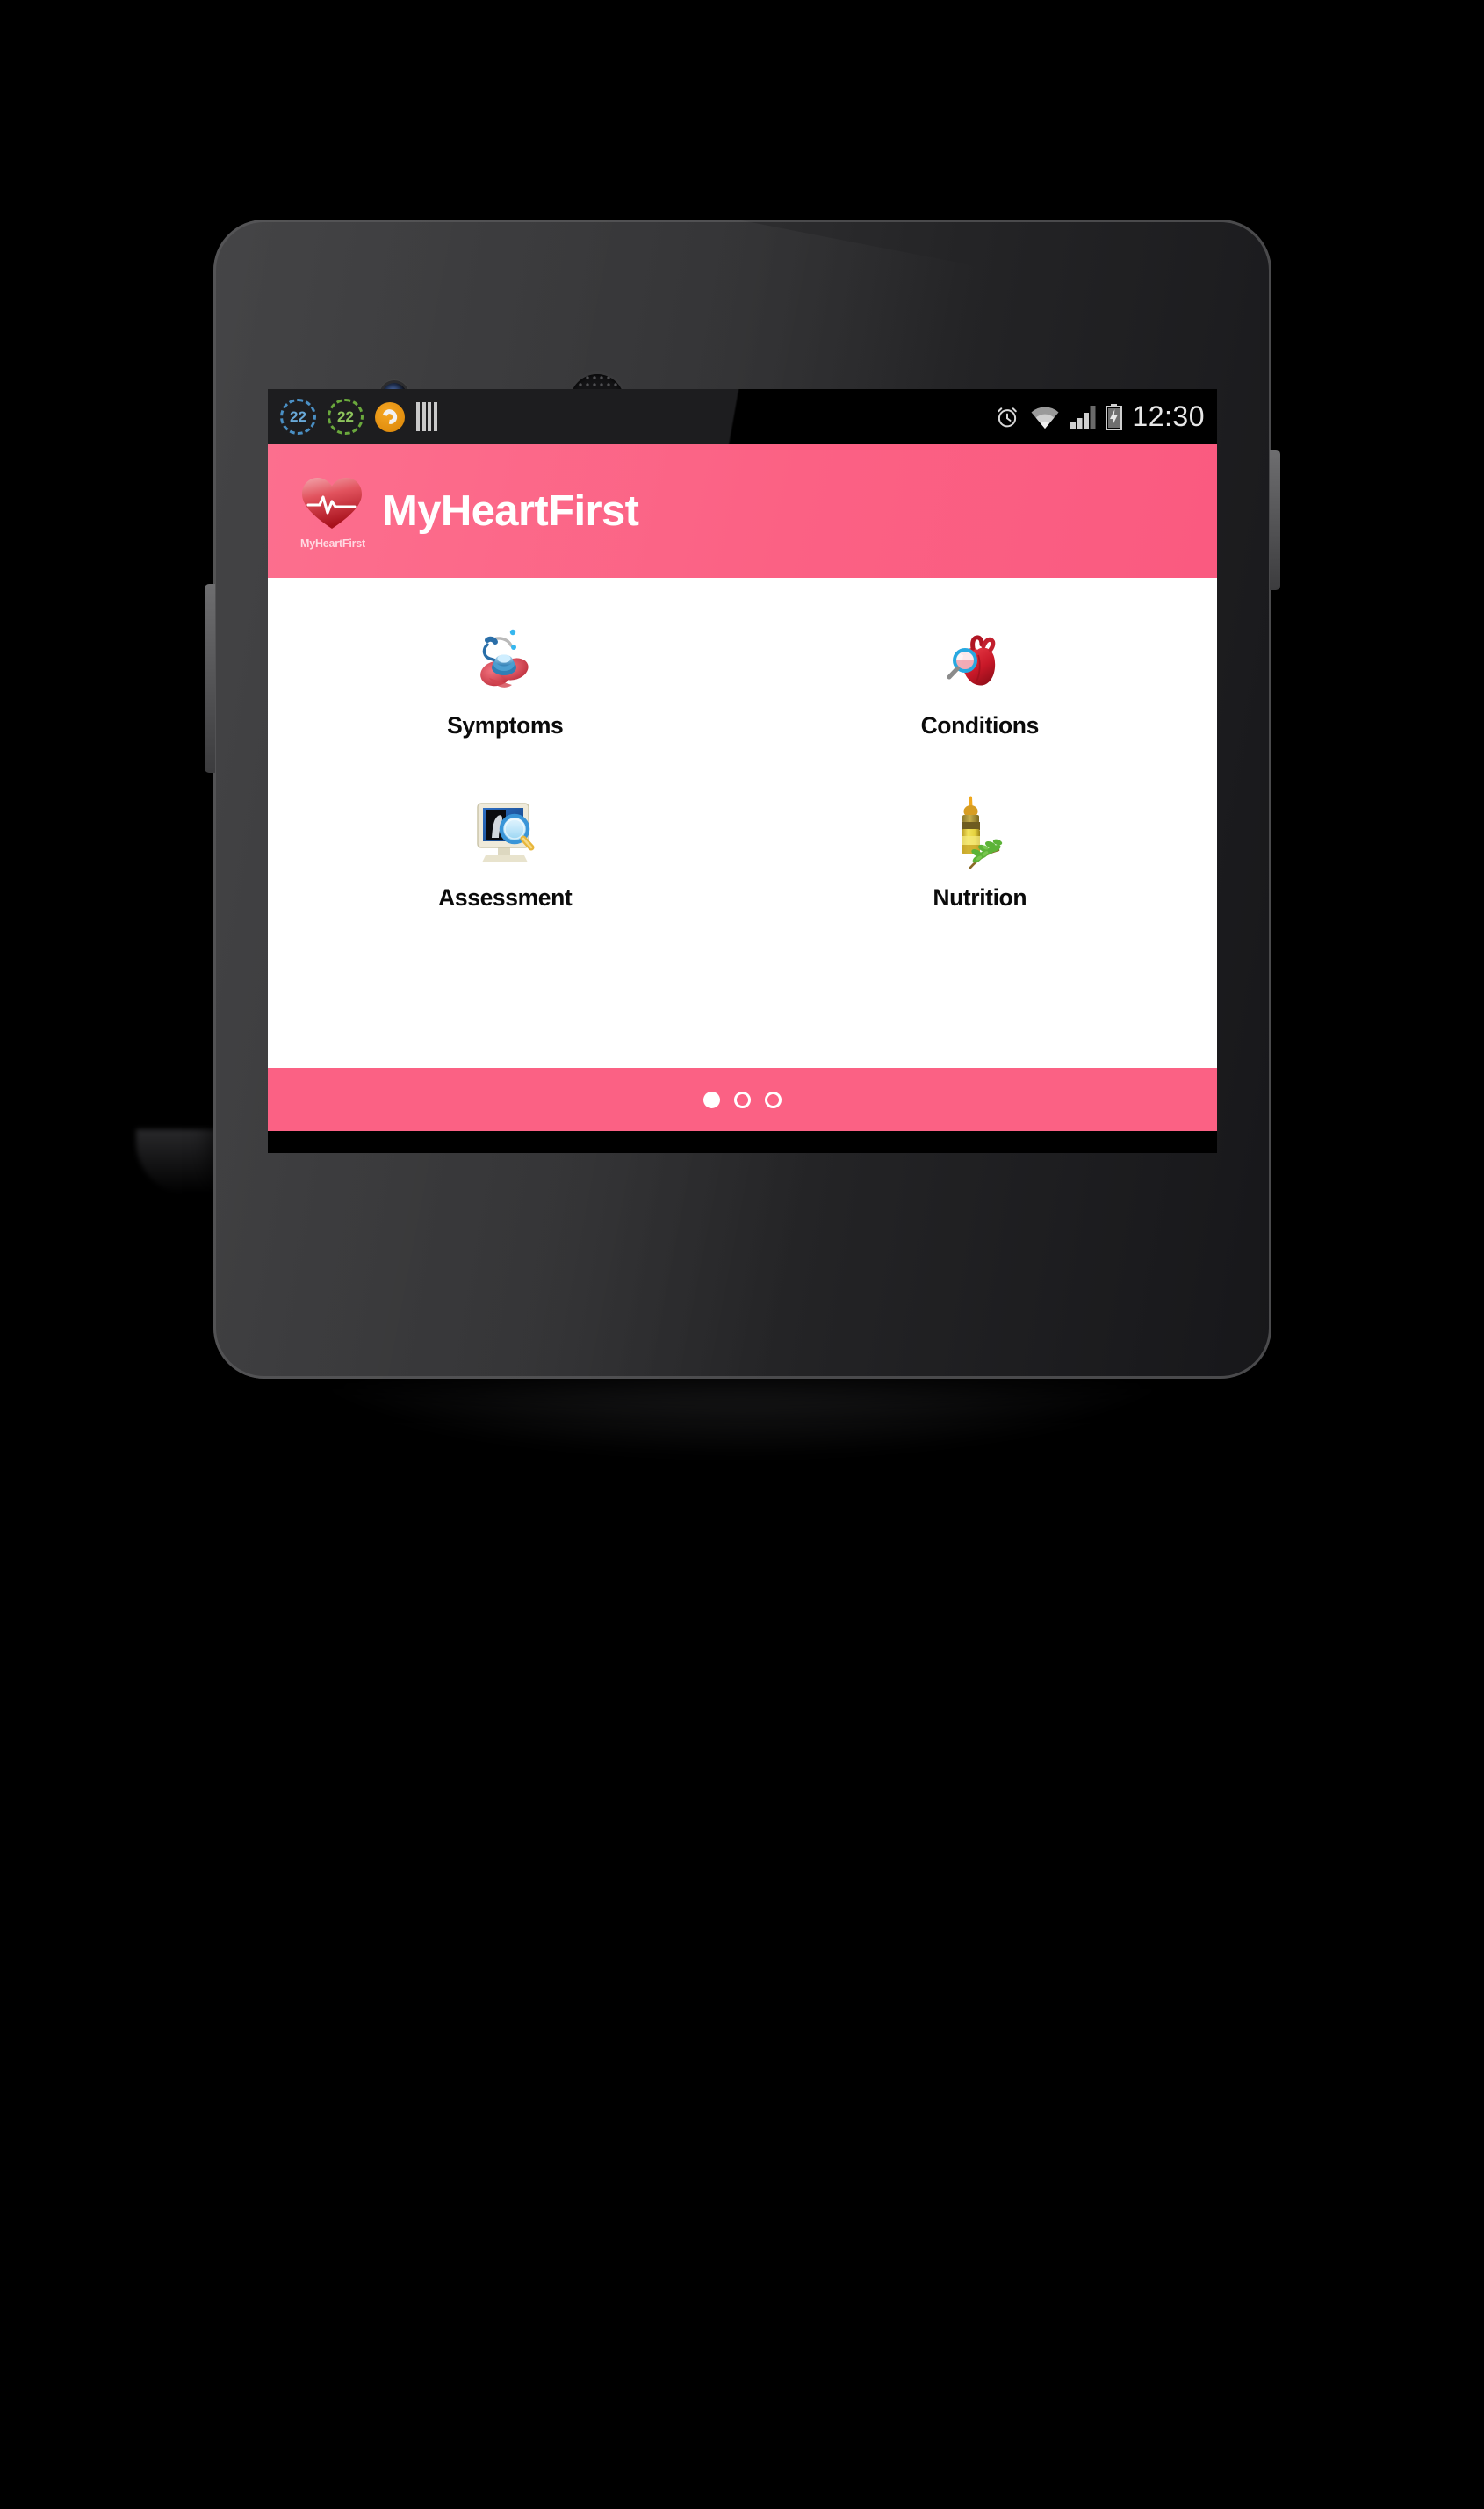 Image resolution: width=1484 pixels, height=2509 pixels. I want to click on wifi-icon, so click(1045, 417).